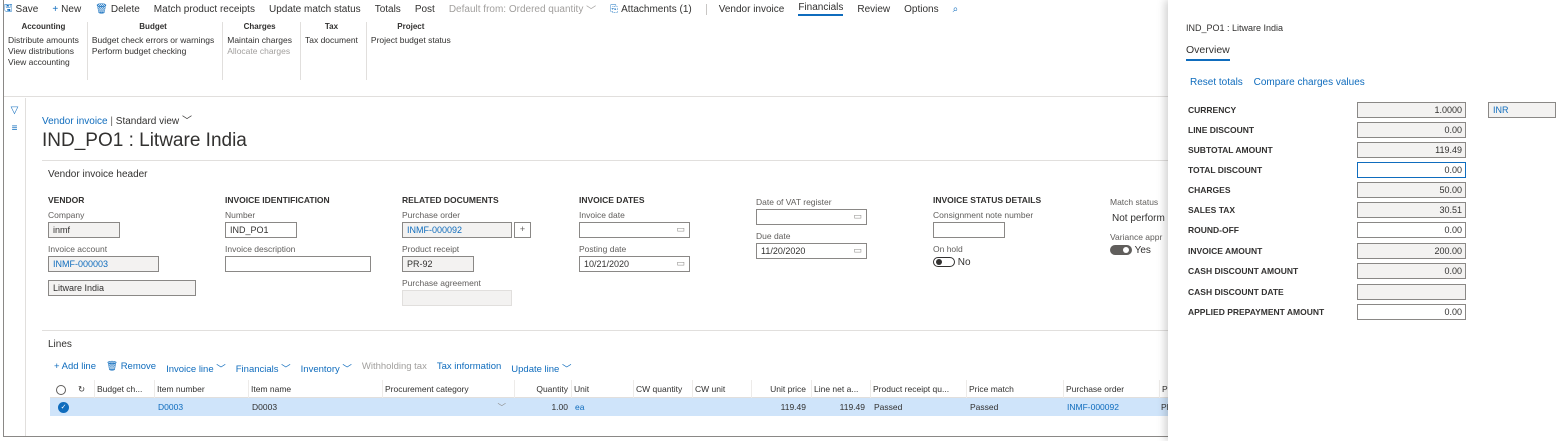 The image size is (1563, 441). Describe the element at coordinates (1208, 52) in the screenshot. I see `tab-overview: Overview` at that location.